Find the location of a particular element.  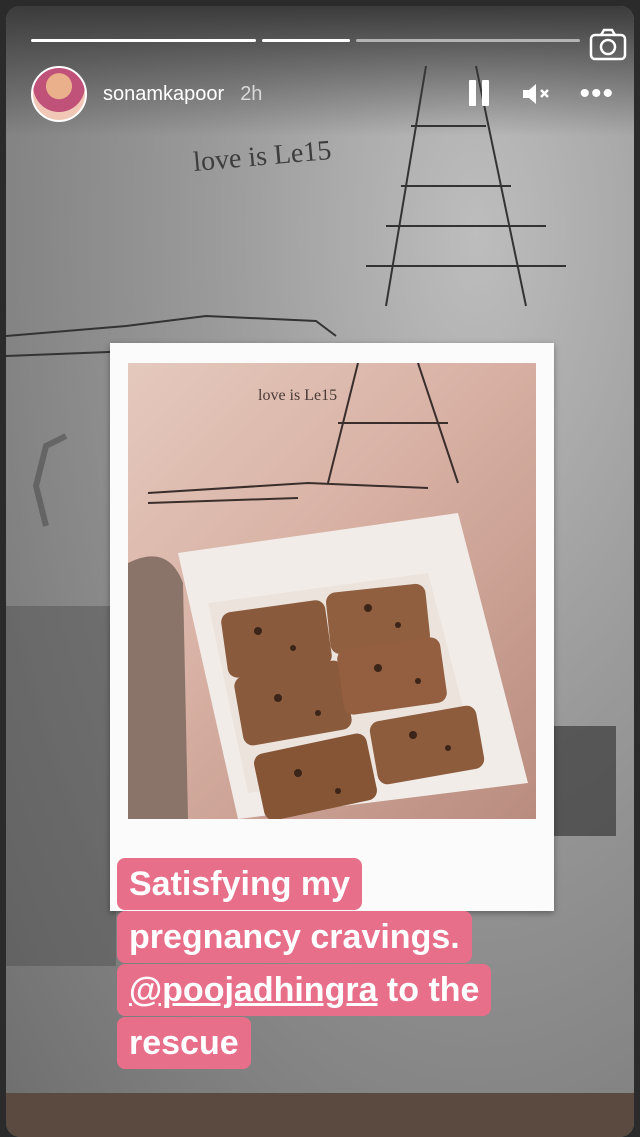

camera-icon is located at coordinates (608, 44).